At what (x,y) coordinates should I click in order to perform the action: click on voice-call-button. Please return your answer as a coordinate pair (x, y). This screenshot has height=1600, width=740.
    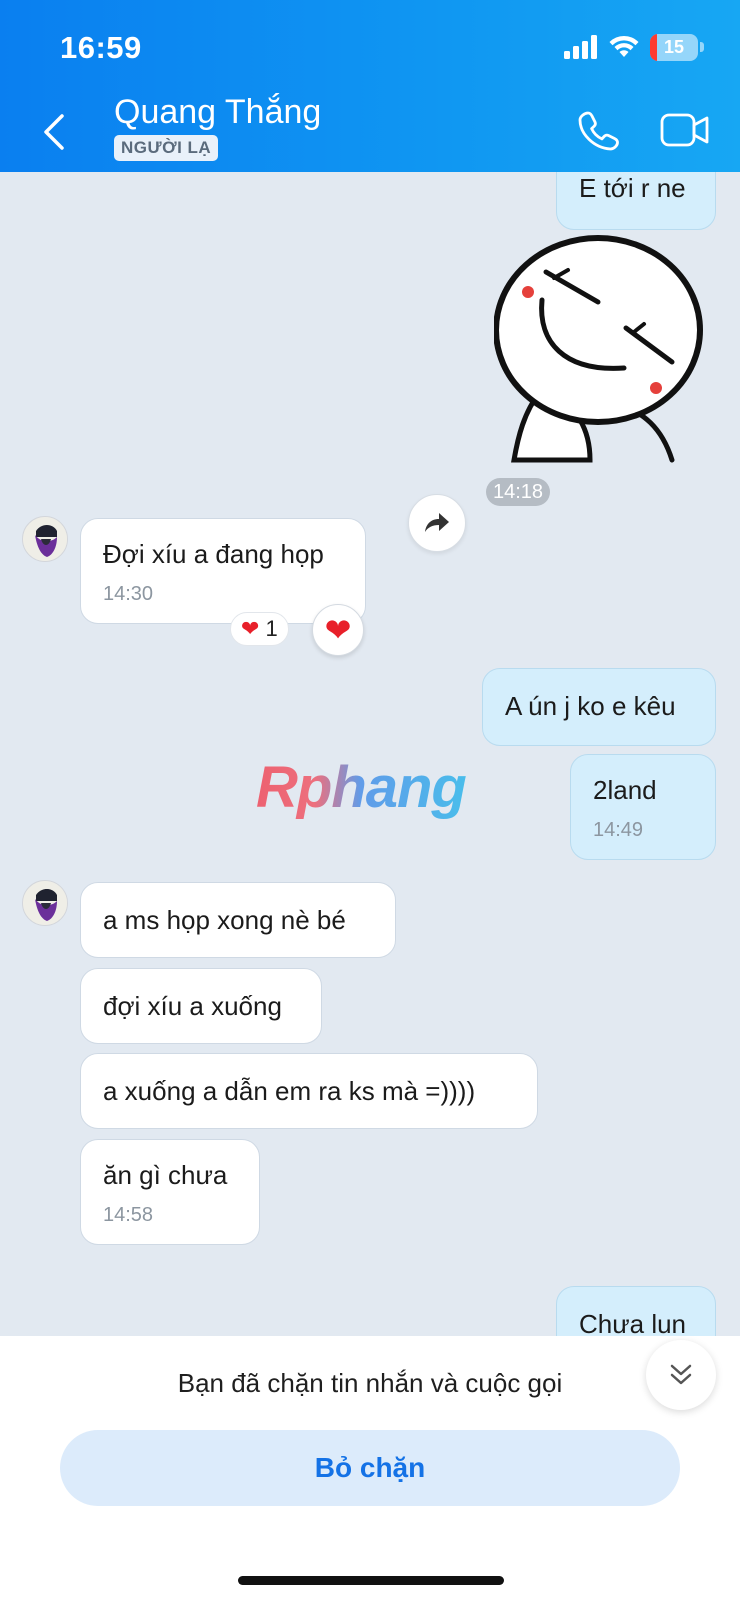
    Looking at the image, I should click on (598, 130).